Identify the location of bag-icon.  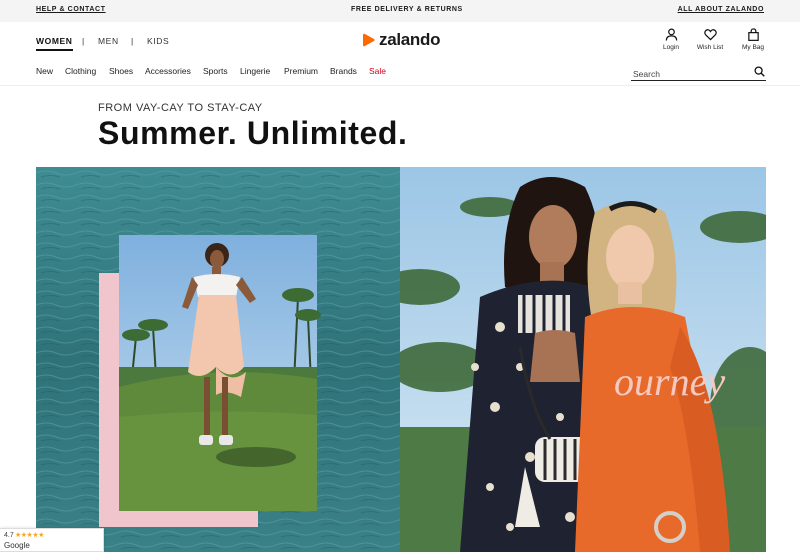
(753, 34).